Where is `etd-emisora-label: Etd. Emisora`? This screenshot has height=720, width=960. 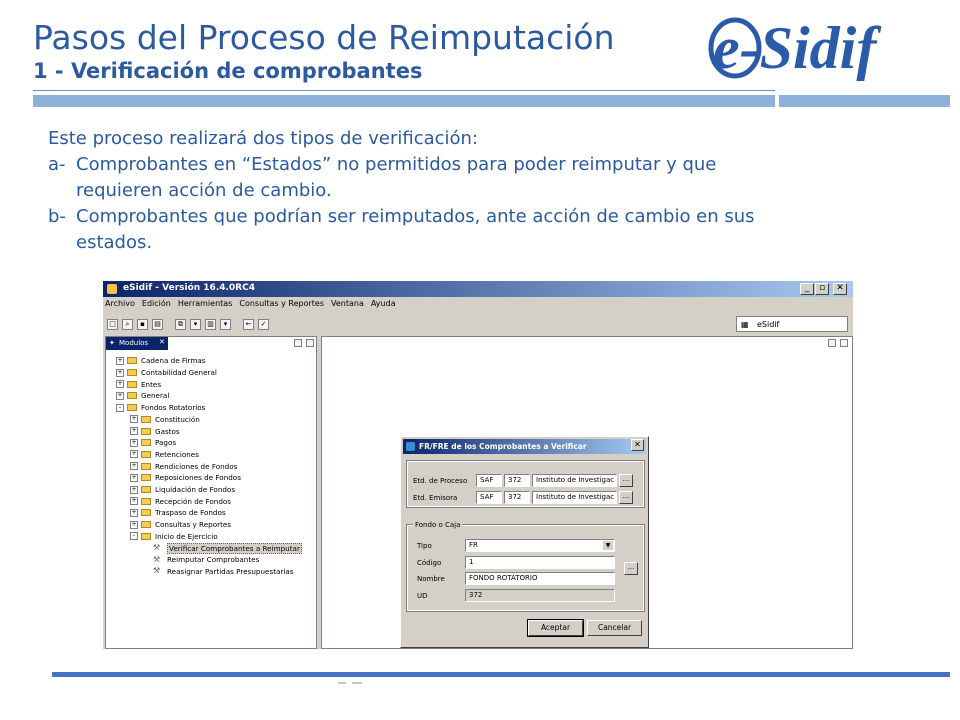 etd-emisora-label: Etd. Emisora is located at coordinates (435, 498).